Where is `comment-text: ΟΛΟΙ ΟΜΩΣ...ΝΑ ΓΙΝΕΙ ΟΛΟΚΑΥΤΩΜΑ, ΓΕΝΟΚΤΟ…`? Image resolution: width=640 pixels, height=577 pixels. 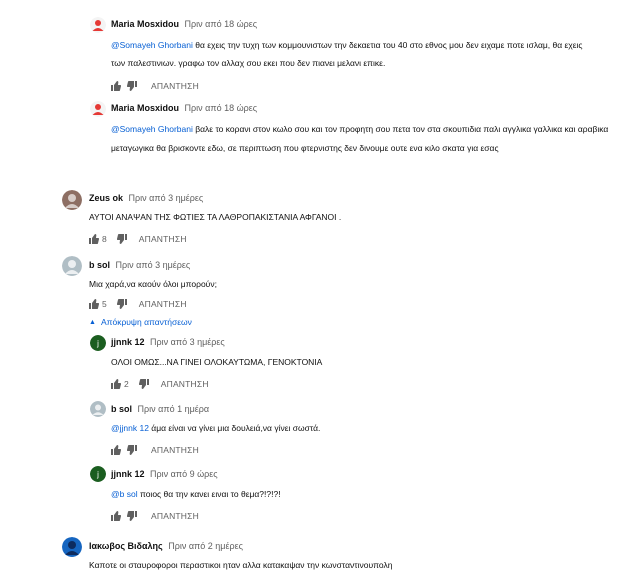
comment-text: ΟΛΟΙ ΟΜΩΣ...ΝΑ ΓΙΝΕΙ ΟΛΟΚΑΥΤΩΜΑ, ΓΕΝΟΚΤΟ… is located at coordinates (217, 362).